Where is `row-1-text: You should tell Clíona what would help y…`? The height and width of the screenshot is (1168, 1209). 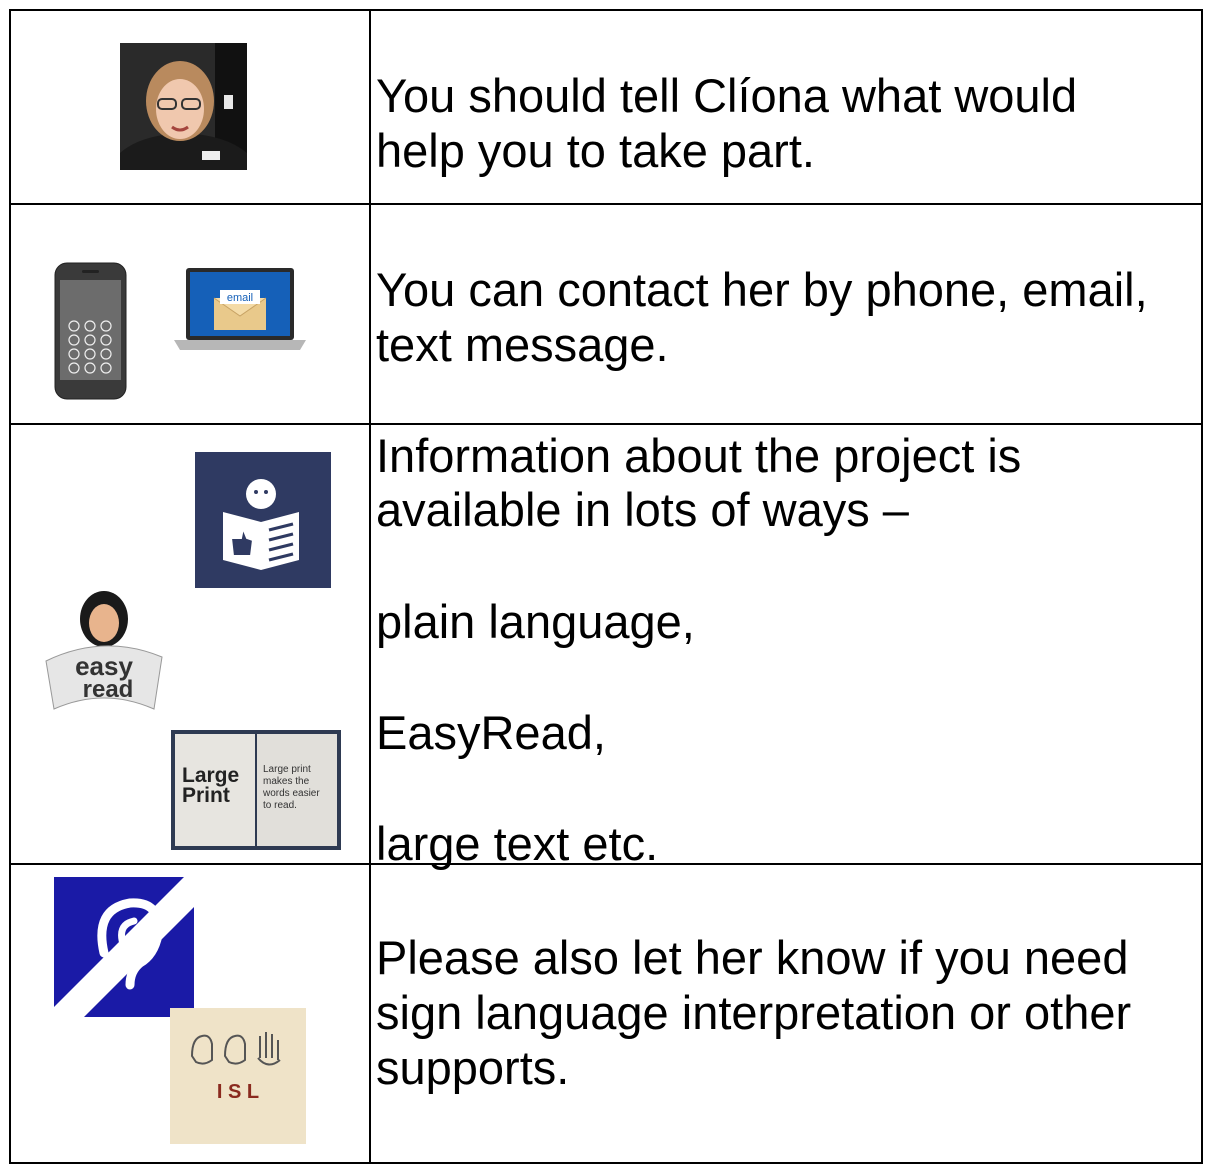
row-1-text: You should tell Clíona what would help y… is located at coordinates (786, 123).